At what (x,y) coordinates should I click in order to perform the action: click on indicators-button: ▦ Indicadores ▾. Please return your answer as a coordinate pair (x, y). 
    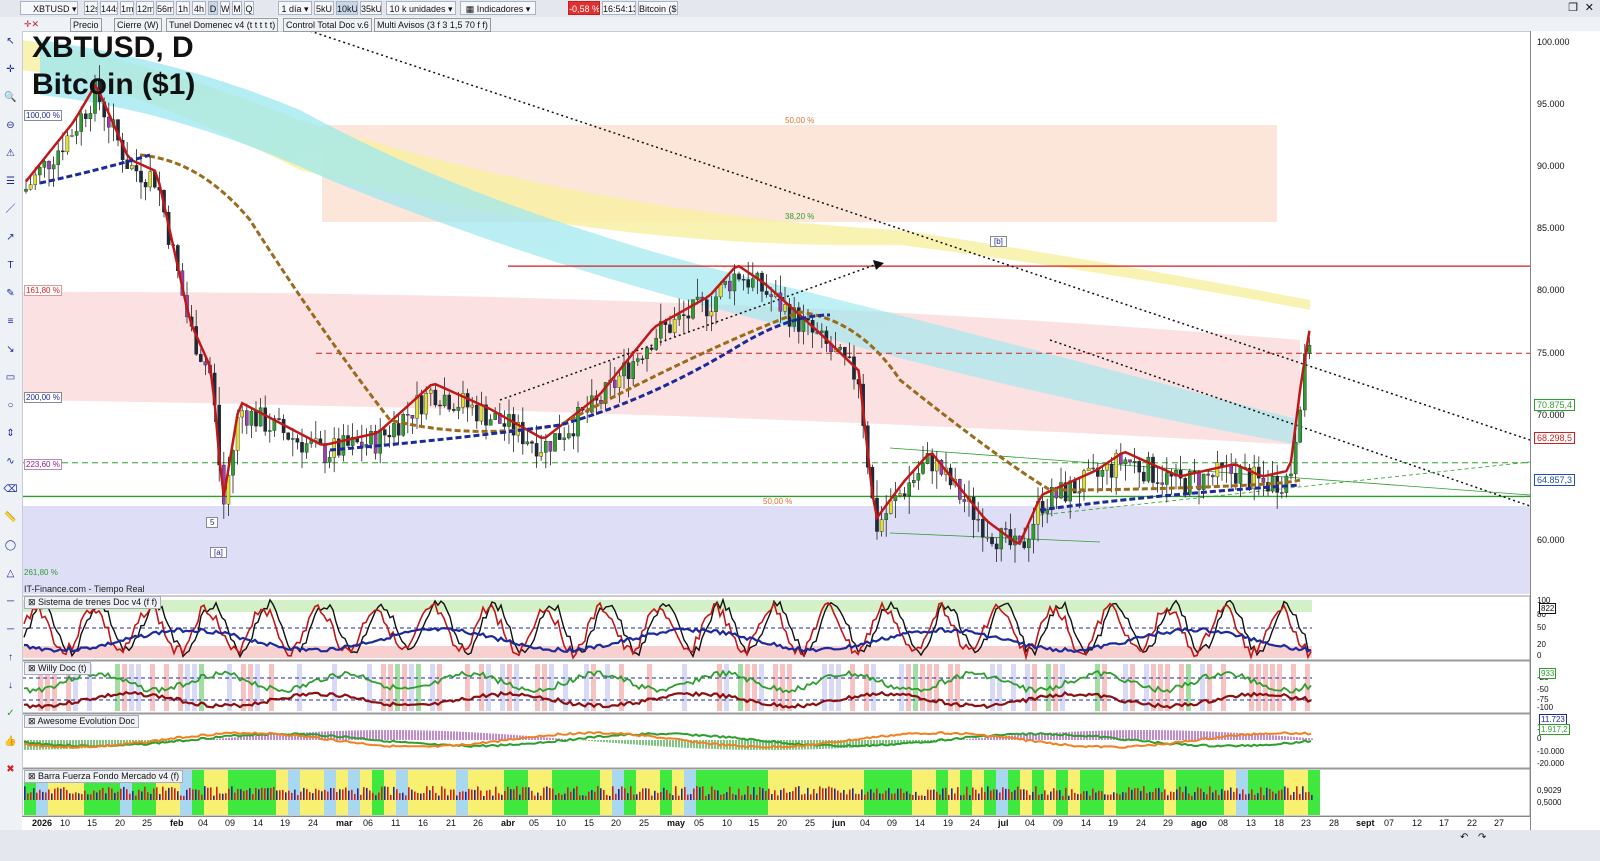
    Looking at the image, I should click on (498, 8).